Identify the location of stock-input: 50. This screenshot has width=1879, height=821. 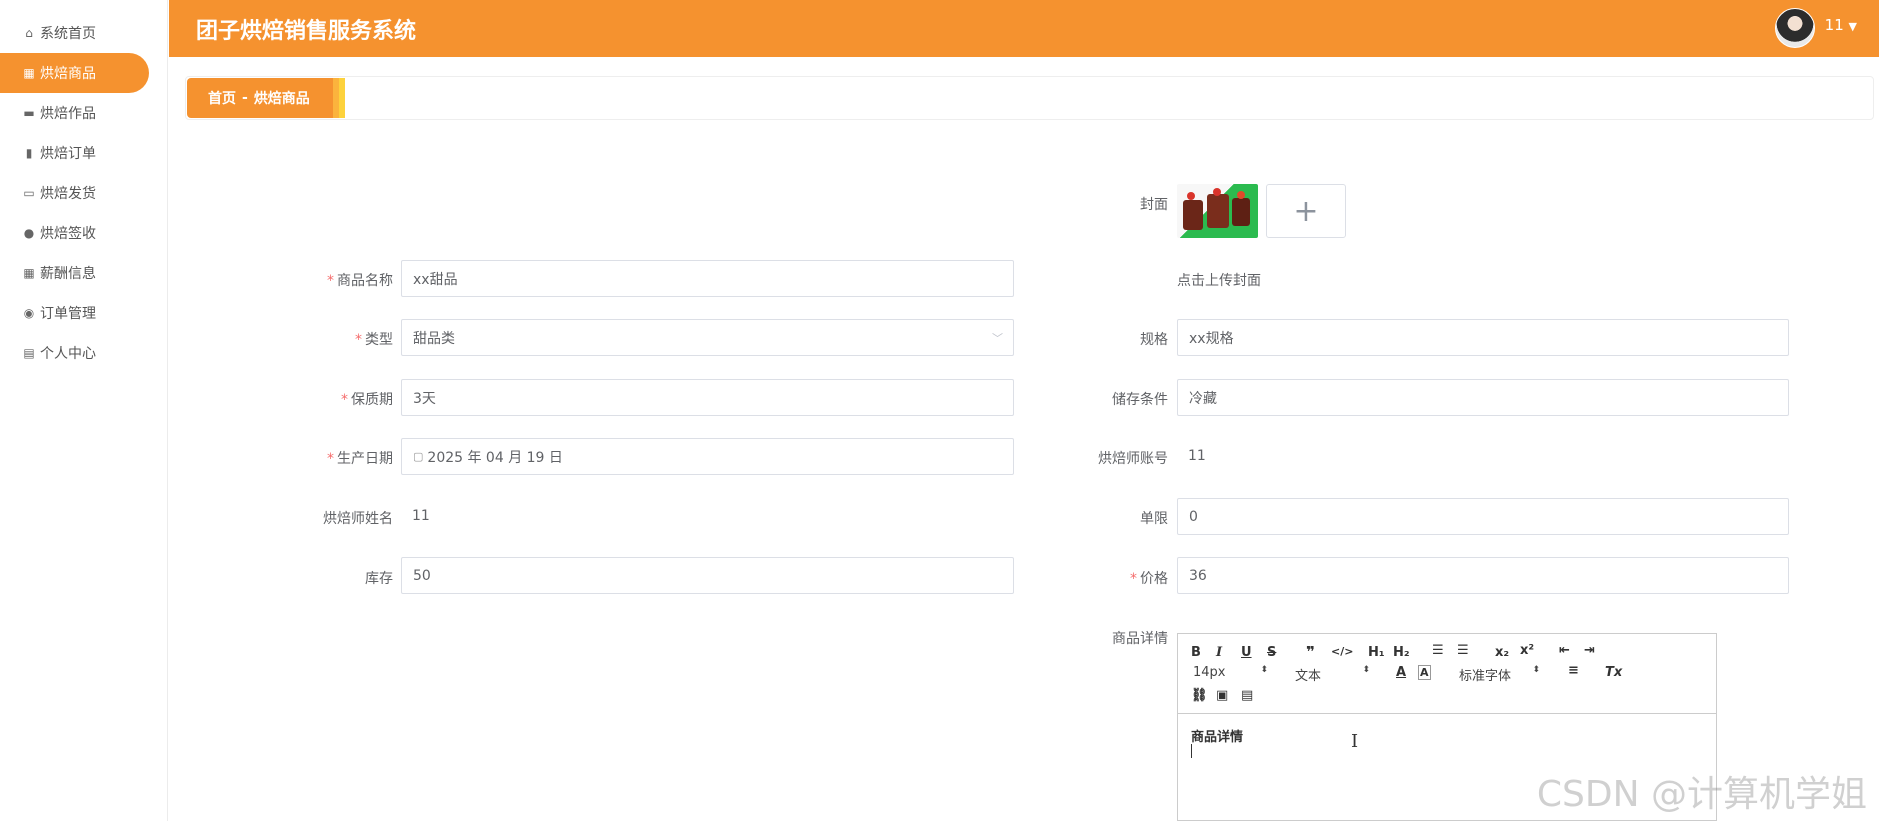
(707, 575).